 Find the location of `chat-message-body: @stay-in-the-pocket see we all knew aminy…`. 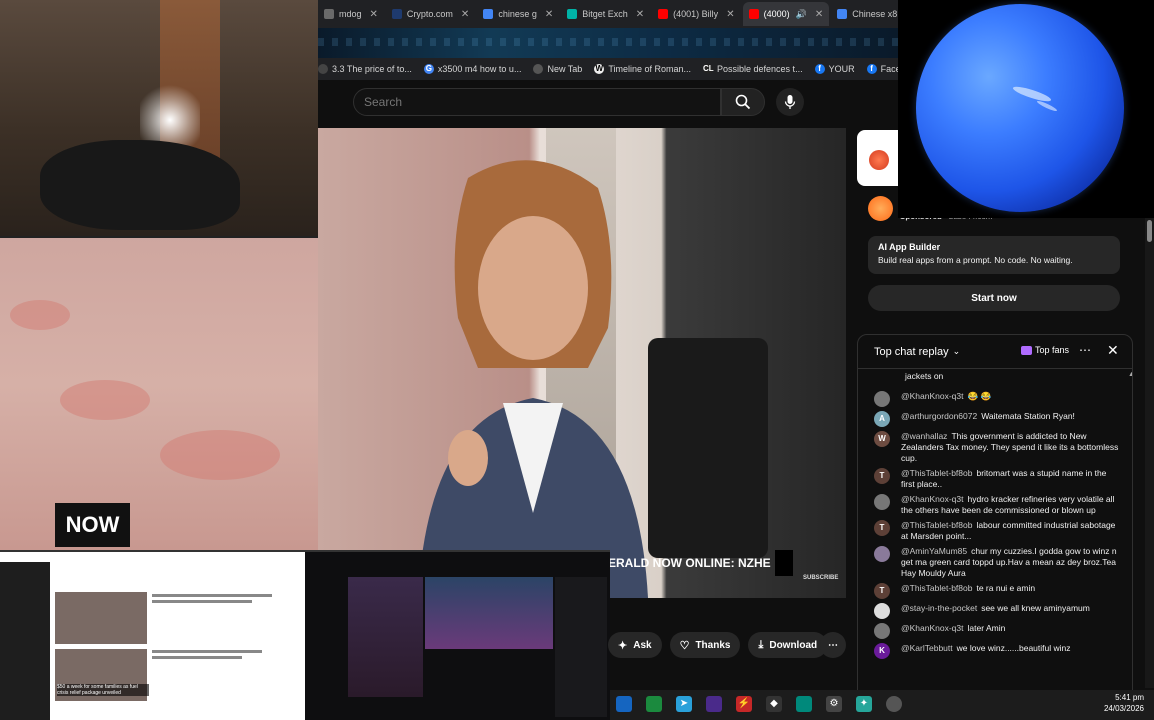

chat-message-body: @stay-in-the-pocket see we all knew aminy… is located at coordinates (1010, 611).